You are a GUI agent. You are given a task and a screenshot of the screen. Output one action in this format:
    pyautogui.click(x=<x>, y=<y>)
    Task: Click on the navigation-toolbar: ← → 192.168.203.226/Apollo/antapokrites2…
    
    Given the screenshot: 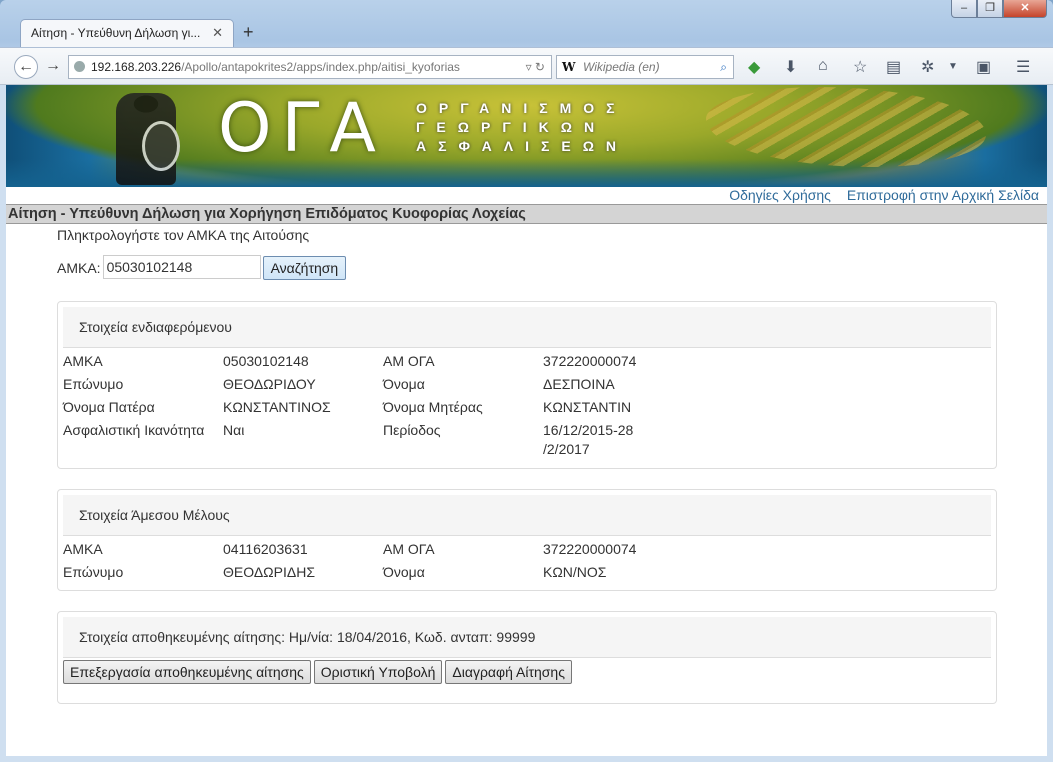 What is the action you would take?
    pyautogui.click(x=526, y=66)
    